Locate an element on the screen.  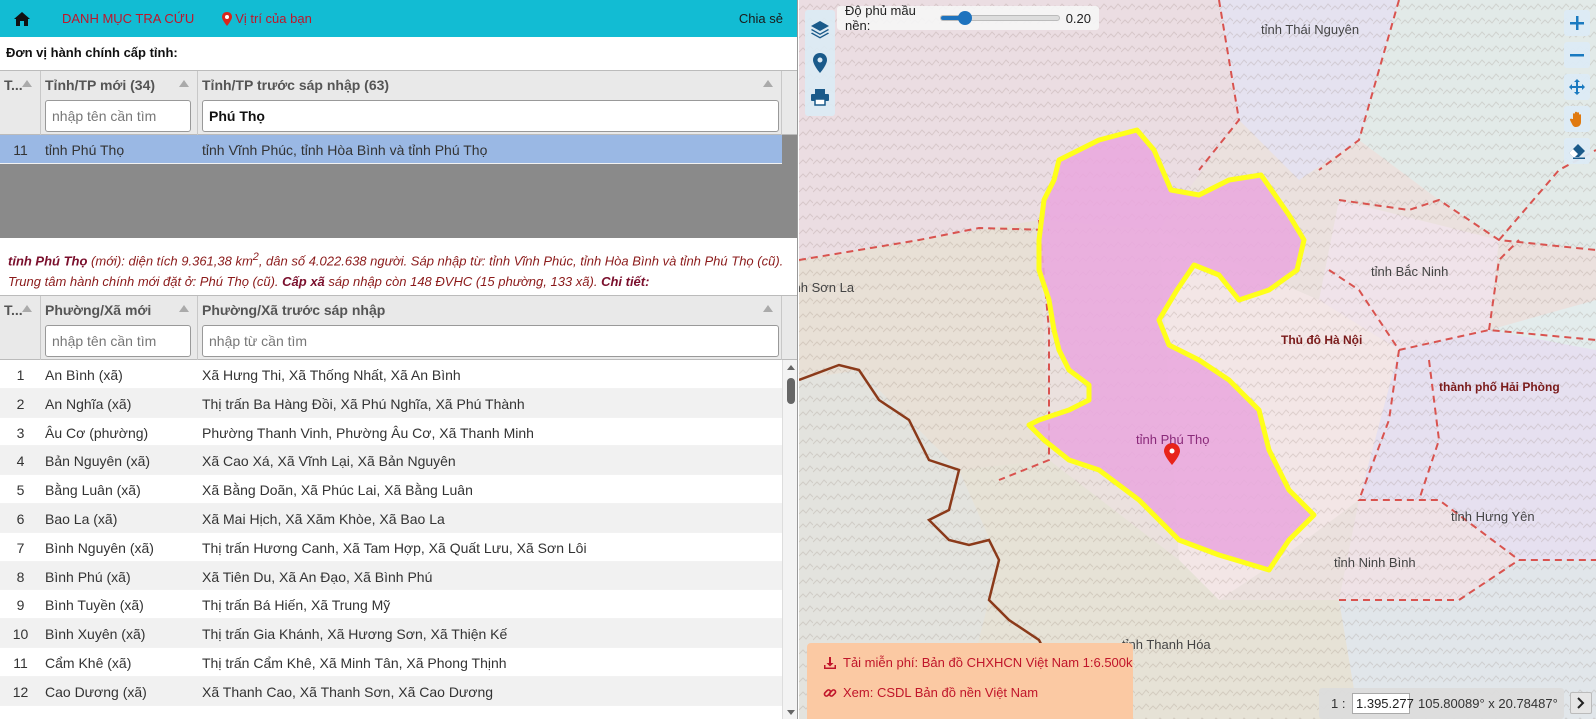
hand-icon is located at coordinates (1575, 119).